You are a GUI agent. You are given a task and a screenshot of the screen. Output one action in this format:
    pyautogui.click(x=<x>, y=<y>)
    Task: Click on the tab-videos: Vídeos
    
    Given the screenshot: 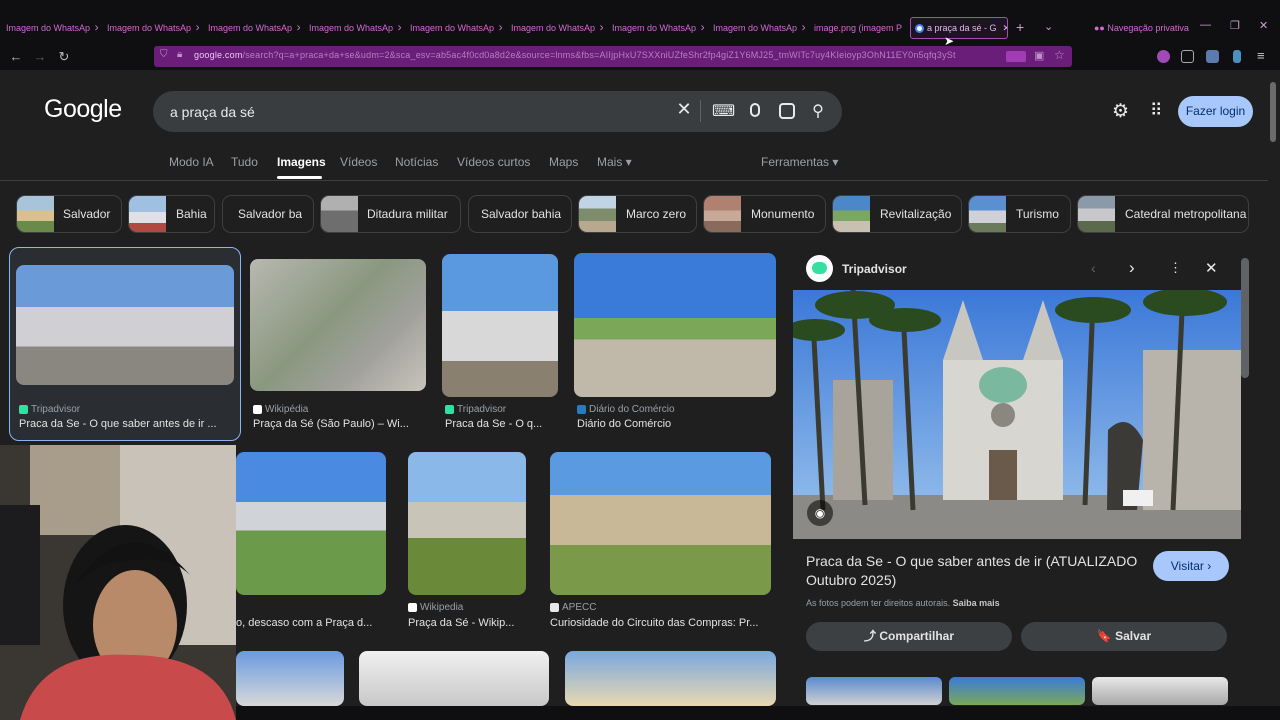 What is the action you would take?
    pyautogui.click(x=358, y=162)
    